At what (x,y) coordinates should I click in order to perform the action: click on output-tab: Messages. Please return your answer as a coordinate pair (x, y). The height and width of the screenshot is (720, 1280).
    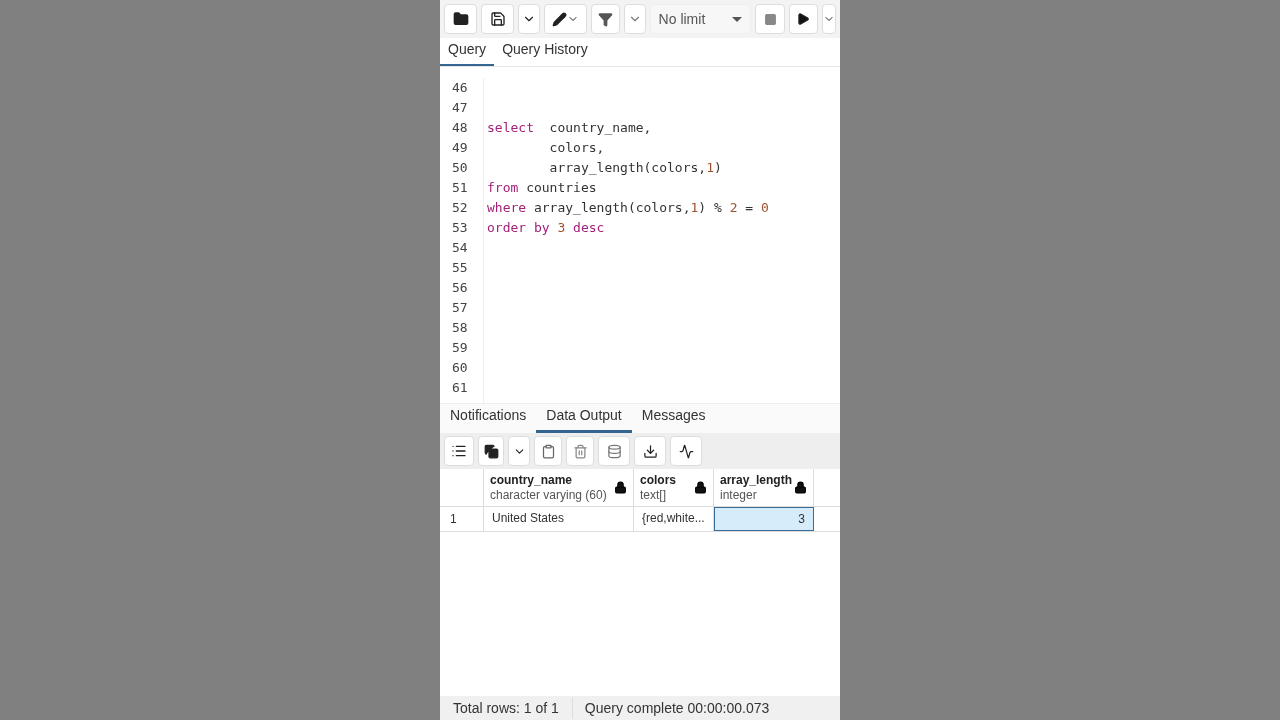
    Looking at the image, I should click on (673, 419).